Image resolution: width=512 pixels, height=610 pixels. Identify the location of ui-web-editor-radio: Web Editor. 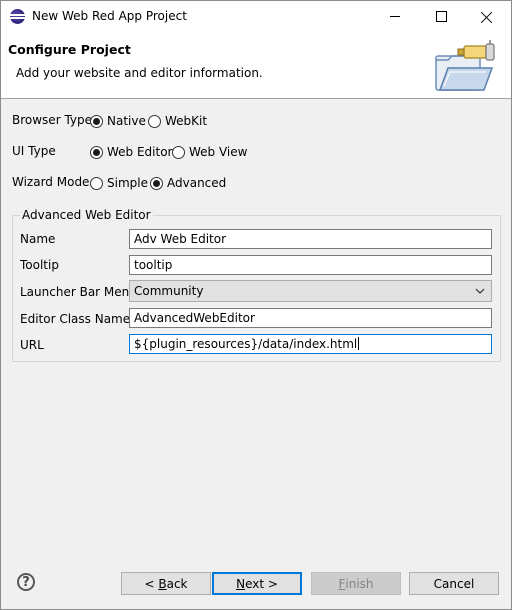
(131, 152).